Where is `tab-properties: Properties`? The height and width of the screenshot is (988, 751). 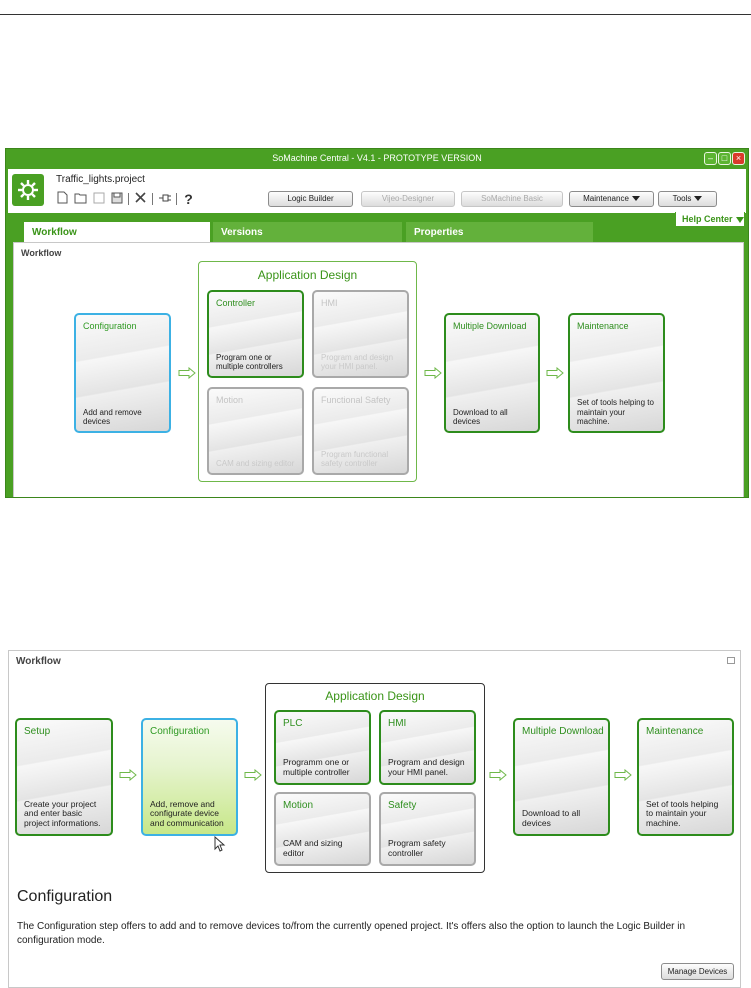 tab-properties: Properties is located at coordinates (499, 232).